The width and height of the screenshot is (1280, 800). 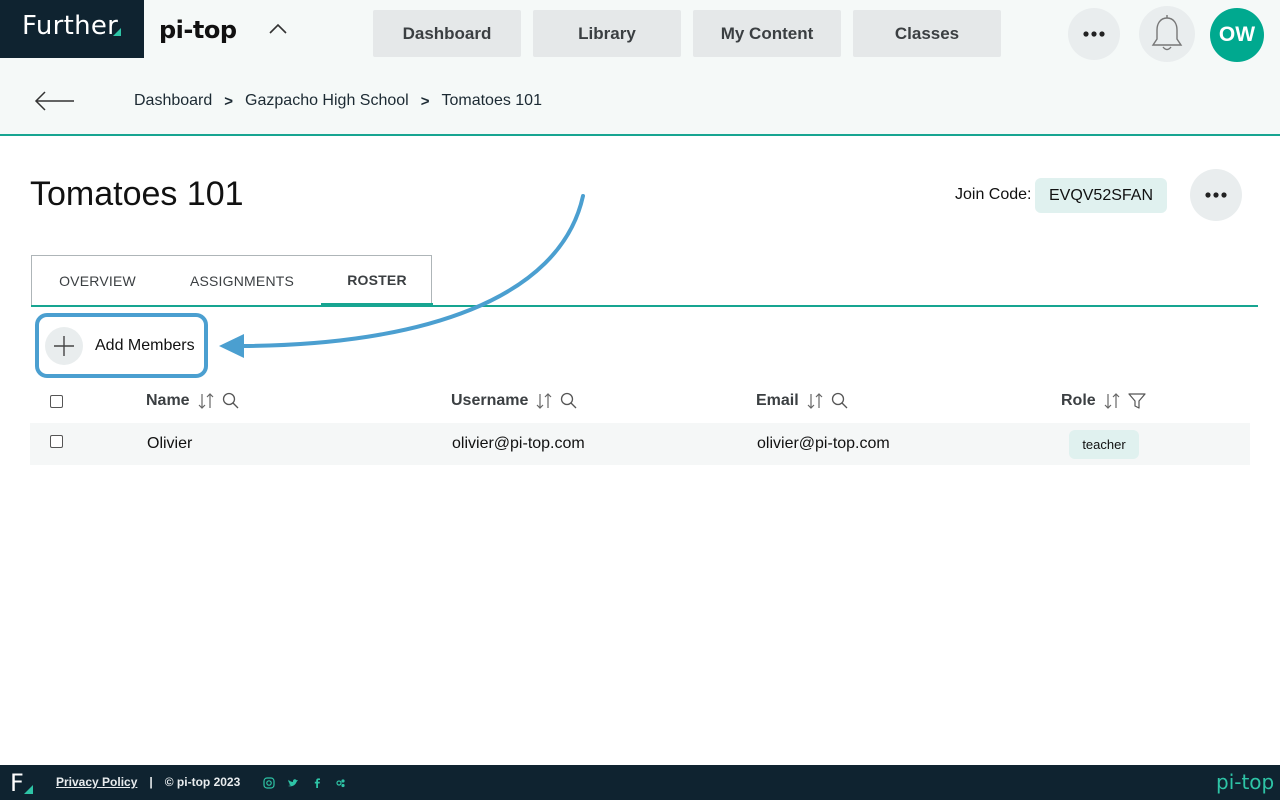 I want to click on facebook-icon, so click(x=317, y=783).